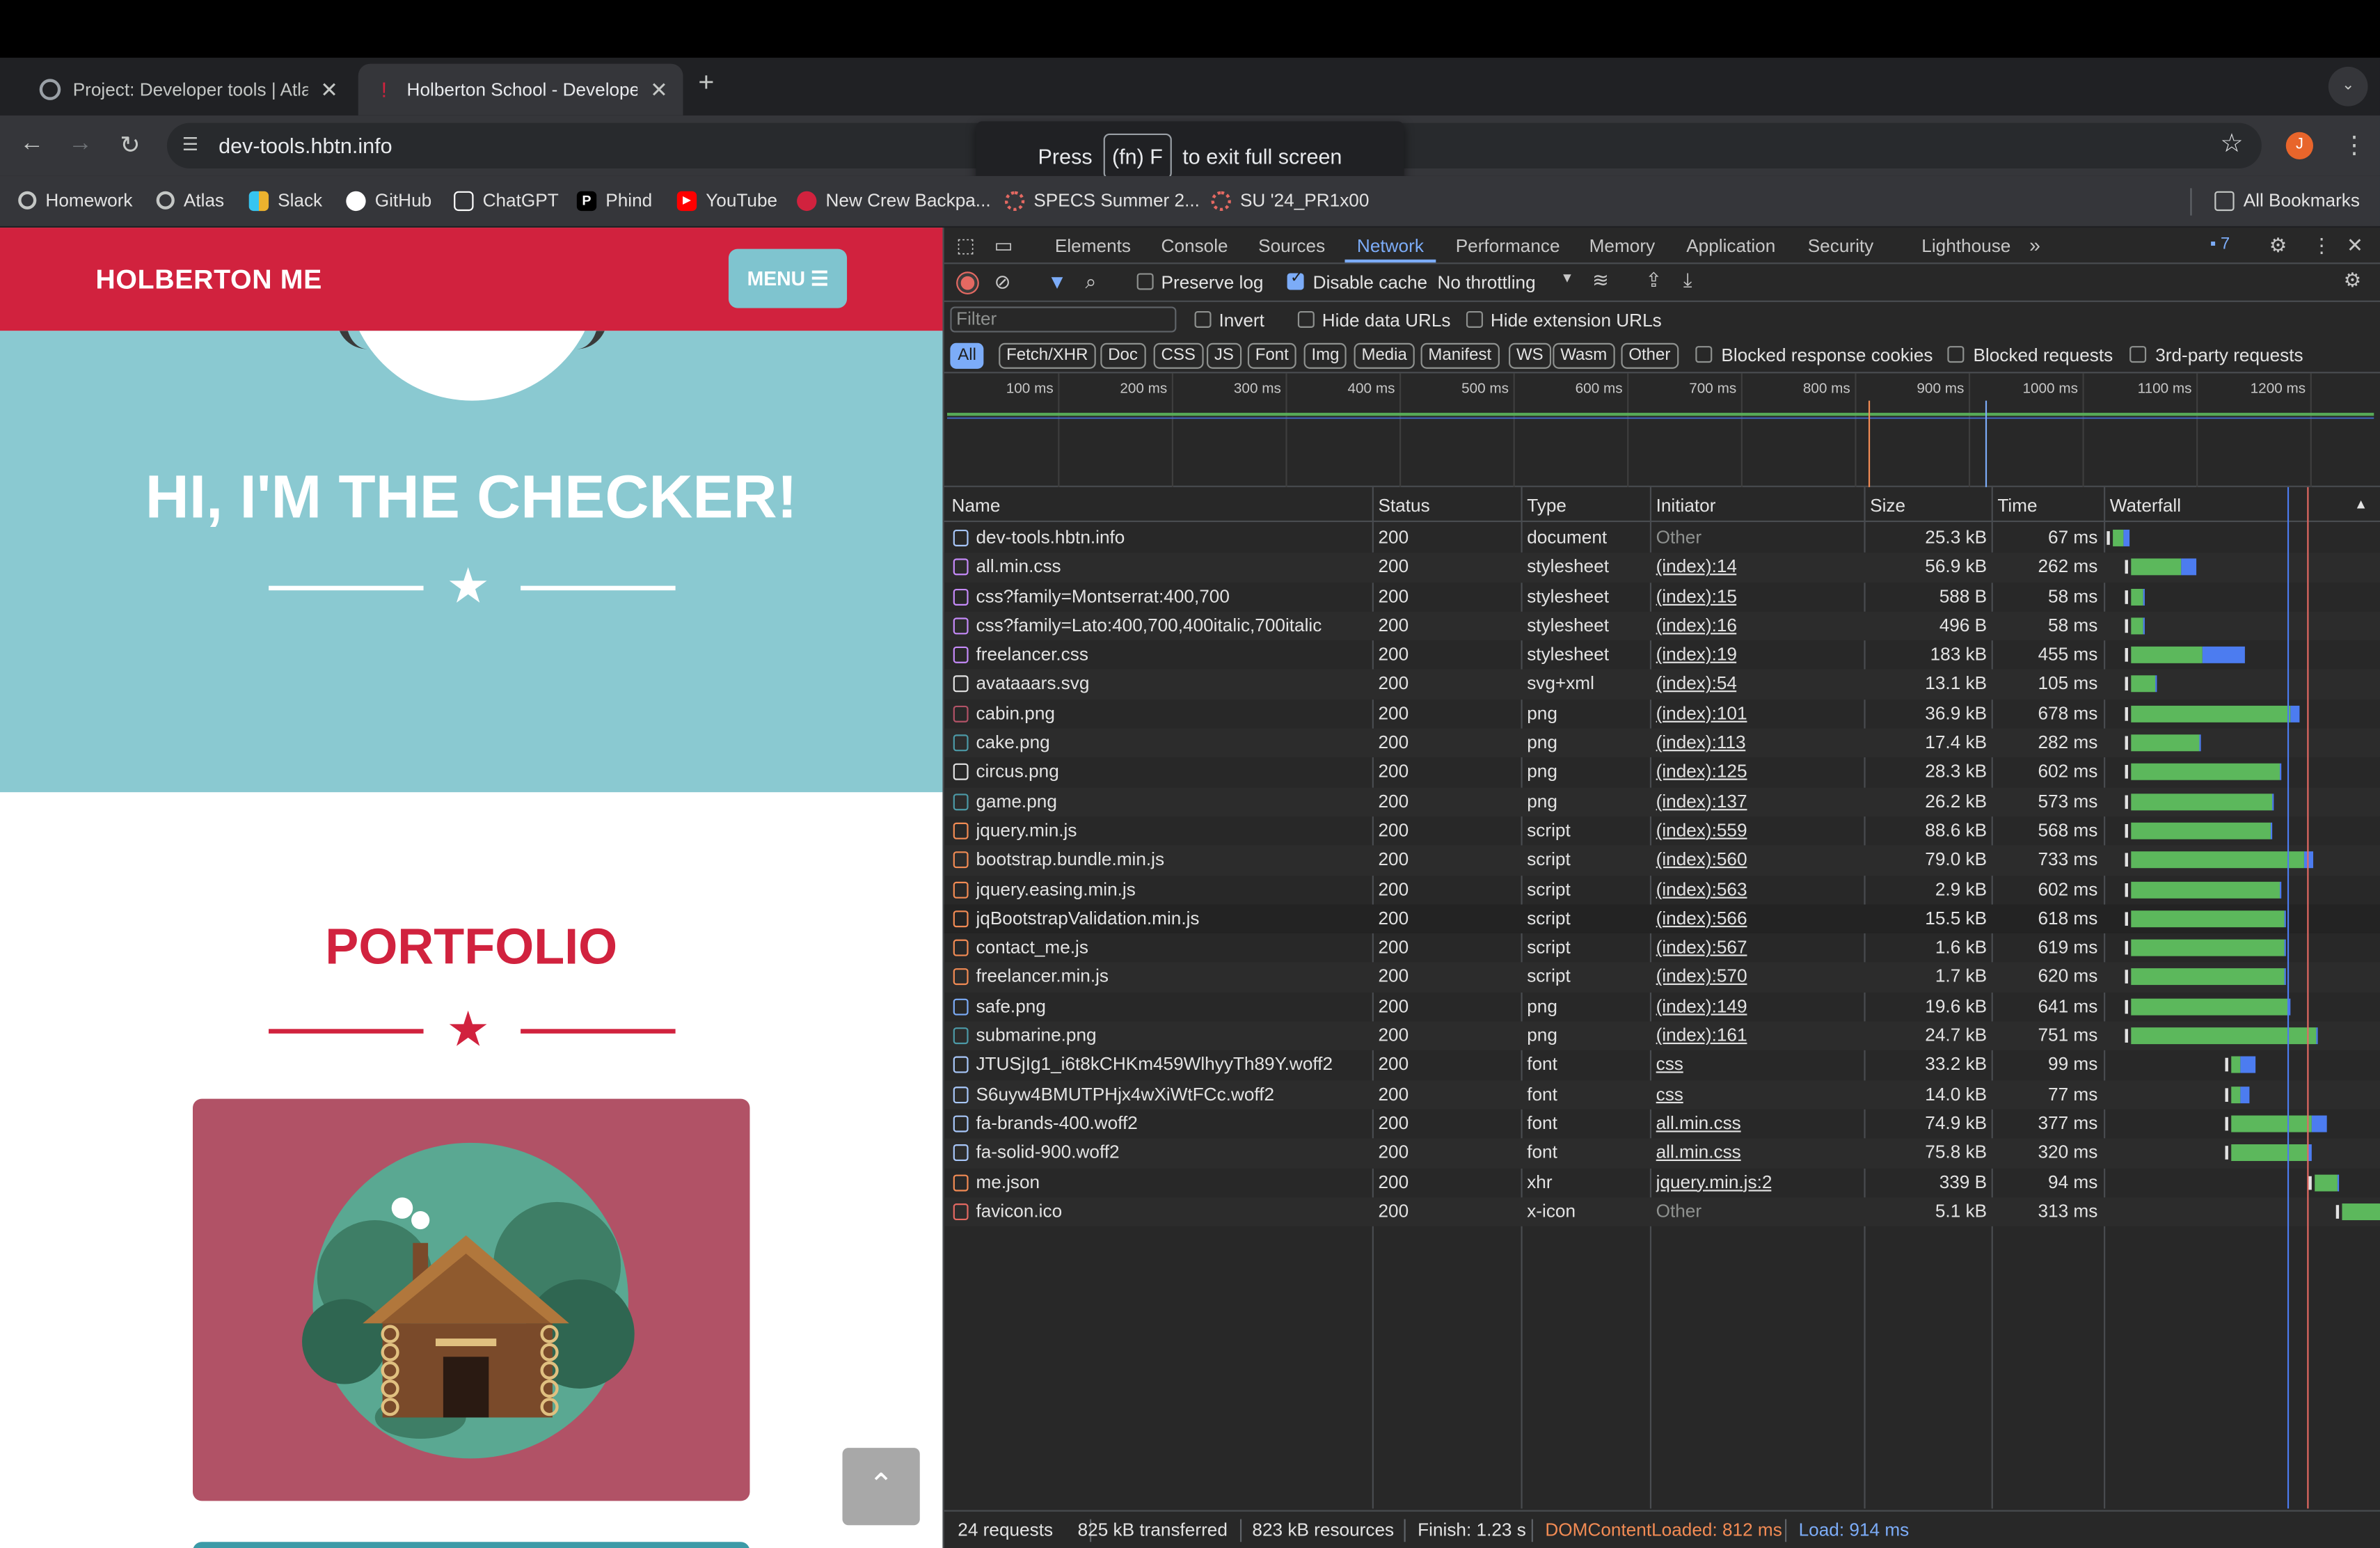  What do you see at coordinates (1701, 977) in the screenshot?
I see `cell-initiator: (index):570` at bounding box center [1701, 977].